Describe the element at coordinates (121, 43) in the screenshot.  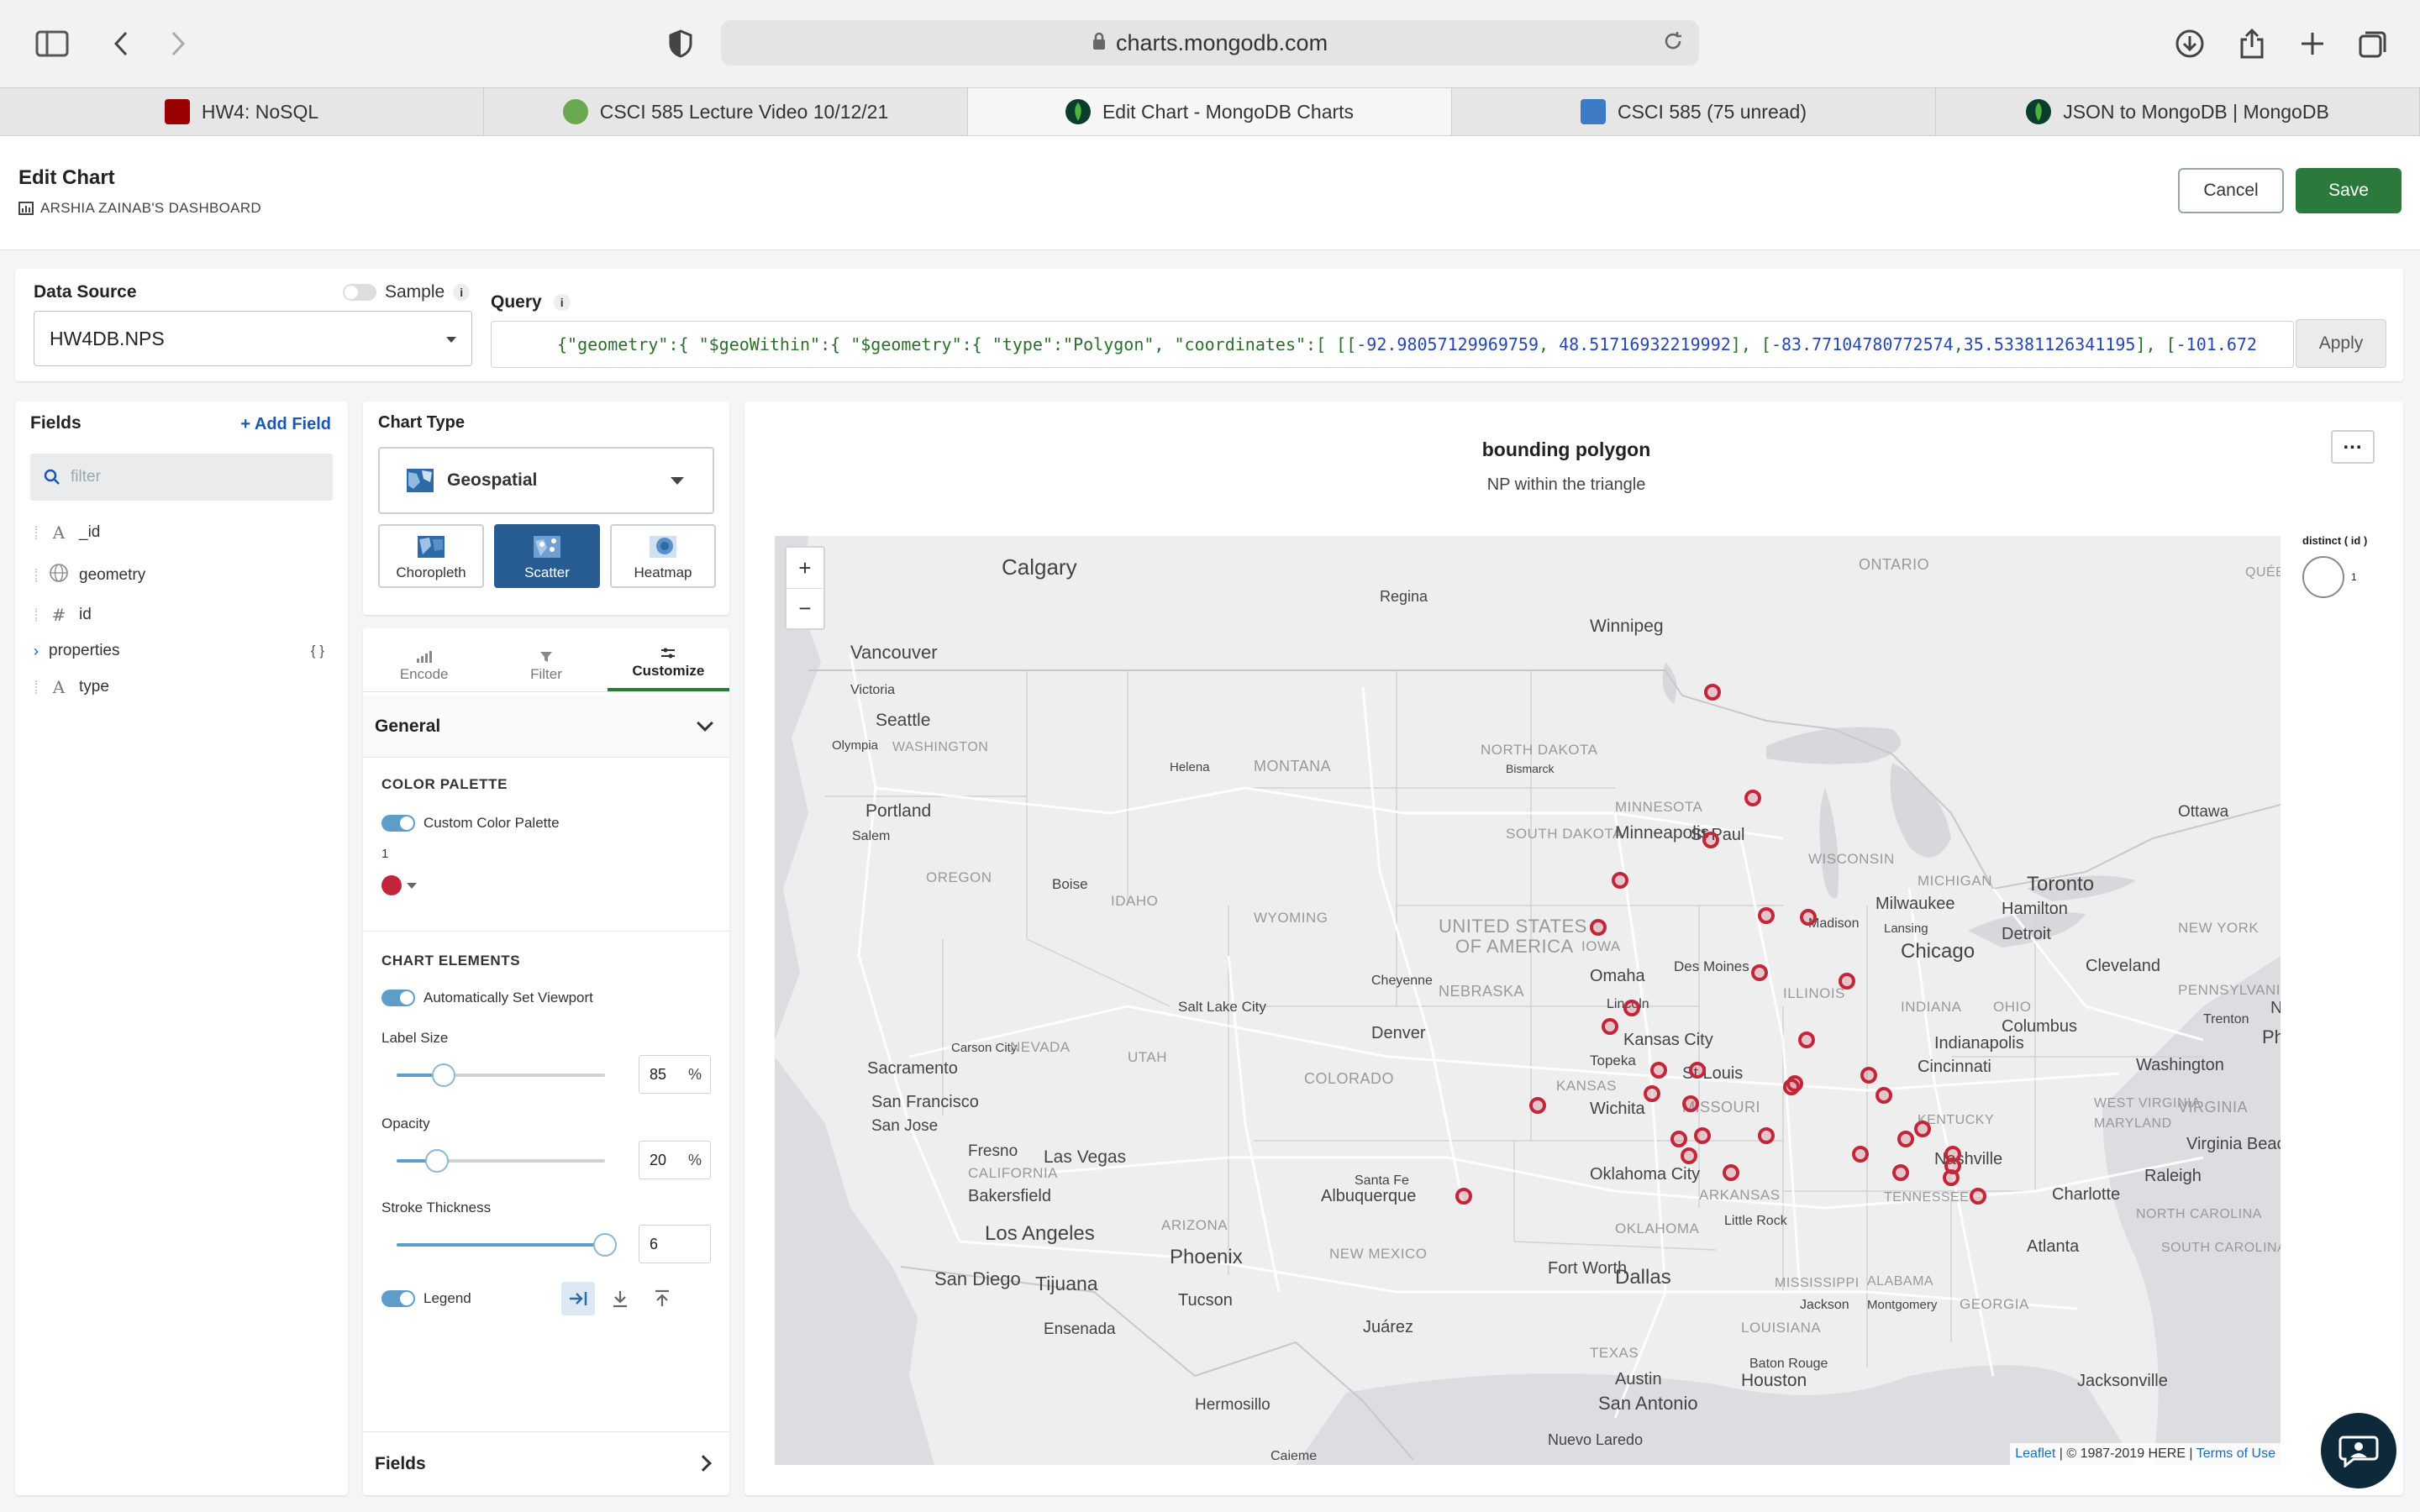
I see `back-icon` at that location.